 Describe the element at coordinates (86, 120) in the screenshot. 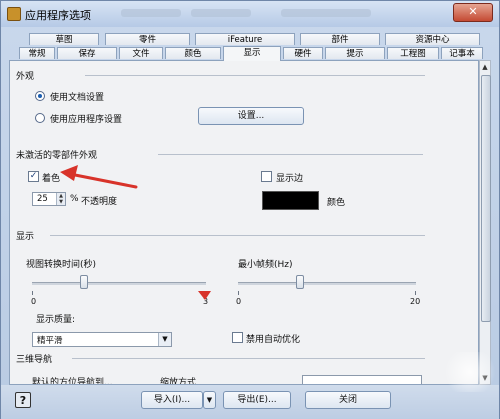

I see `use-app-settings-label: 使用应用程序设置` at that location.